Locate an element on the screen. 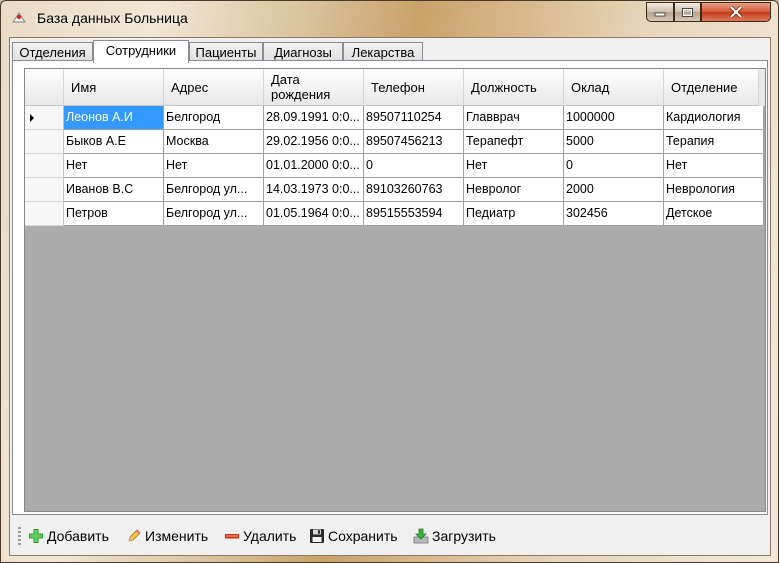 The width and height of the screenshot is (779, 563). table-cell: Москва is located at coordinates (214, 142).